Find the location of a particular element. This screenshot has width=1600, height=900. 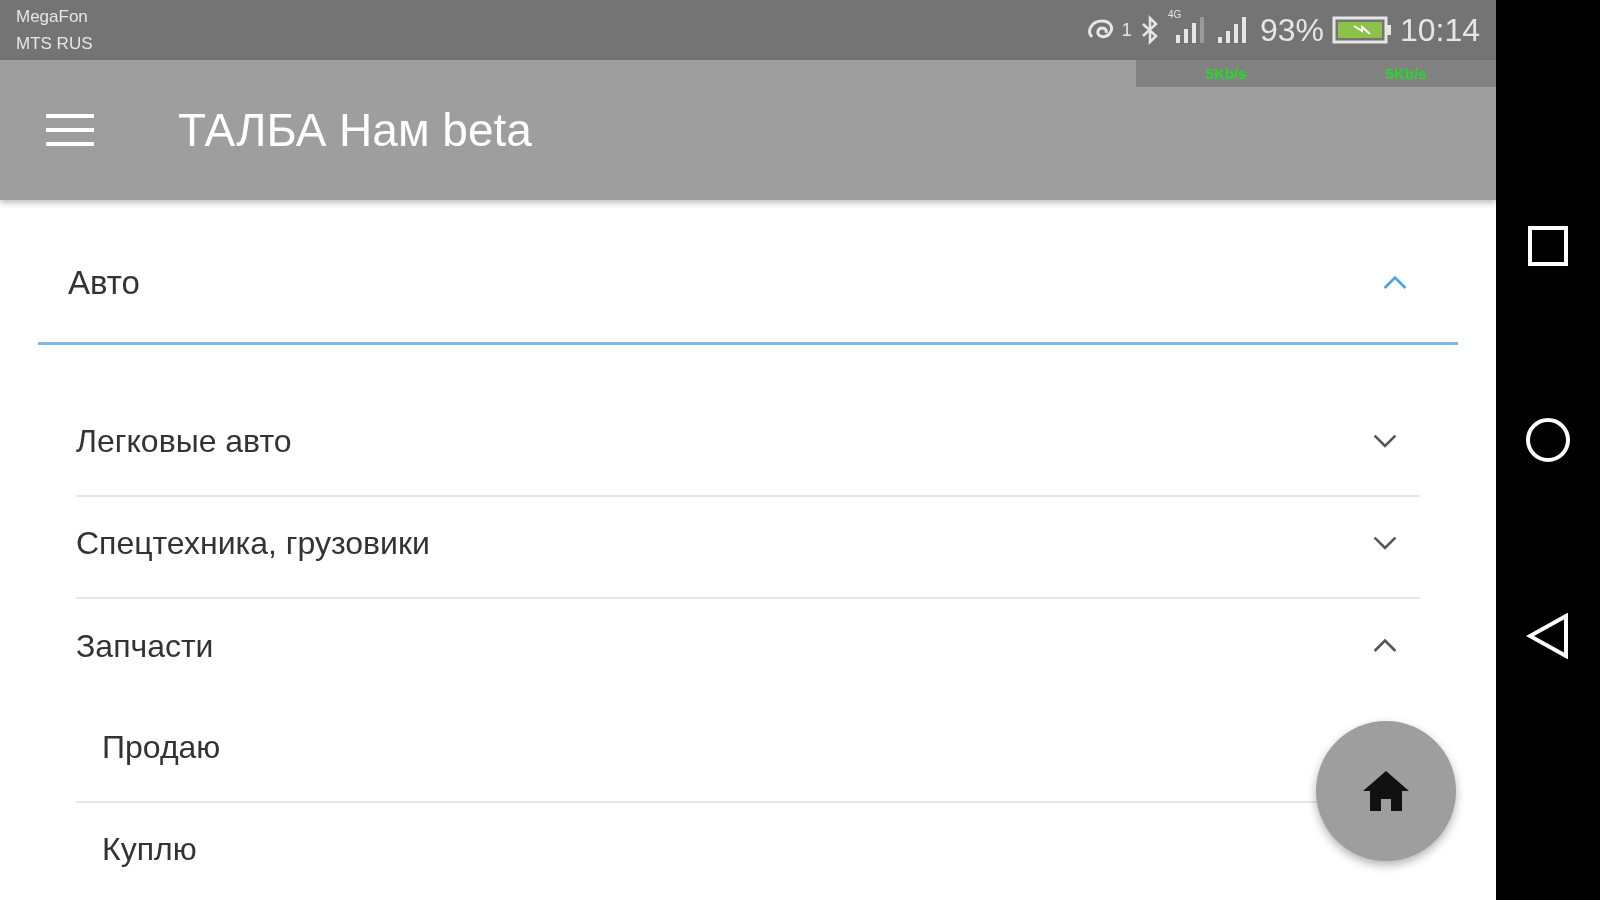

subcategory-item: Продаю is located at coordinates (161, 747).